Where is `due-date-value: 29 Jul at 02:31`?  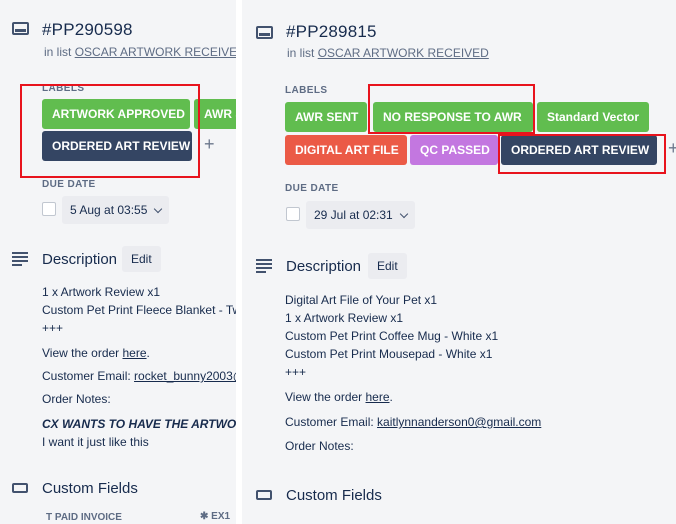 due-date-value: 29 Jul at 02:31 is located at coordinates (353, 215).